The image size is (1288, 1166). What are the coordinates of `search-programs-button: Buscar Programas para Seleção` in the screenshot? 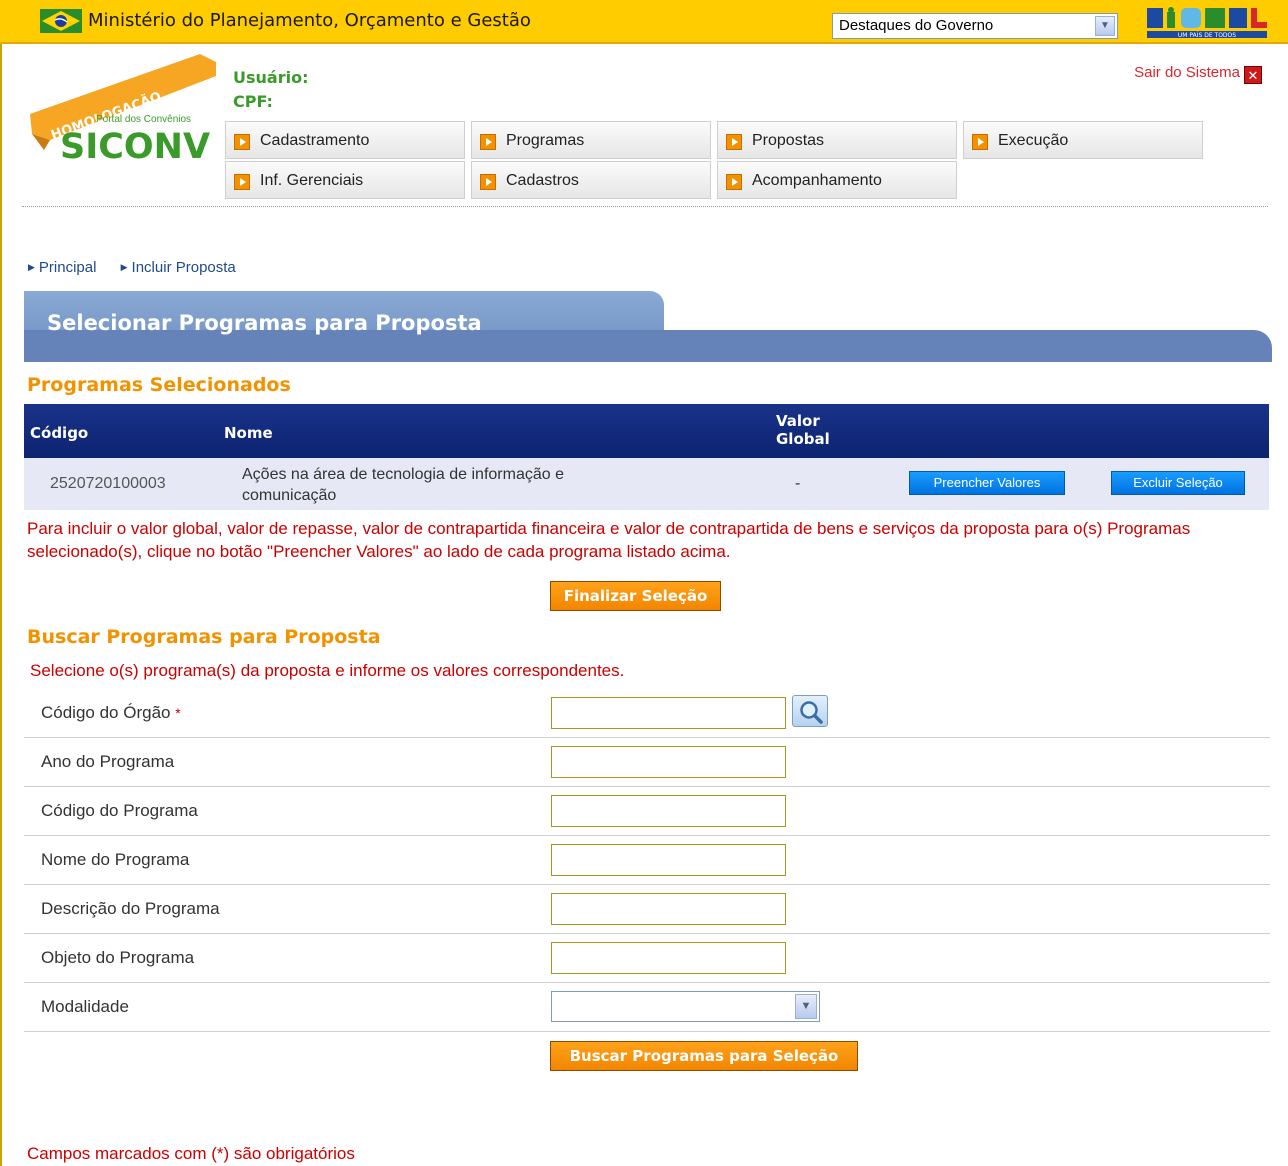 It's located at (704, 1056).